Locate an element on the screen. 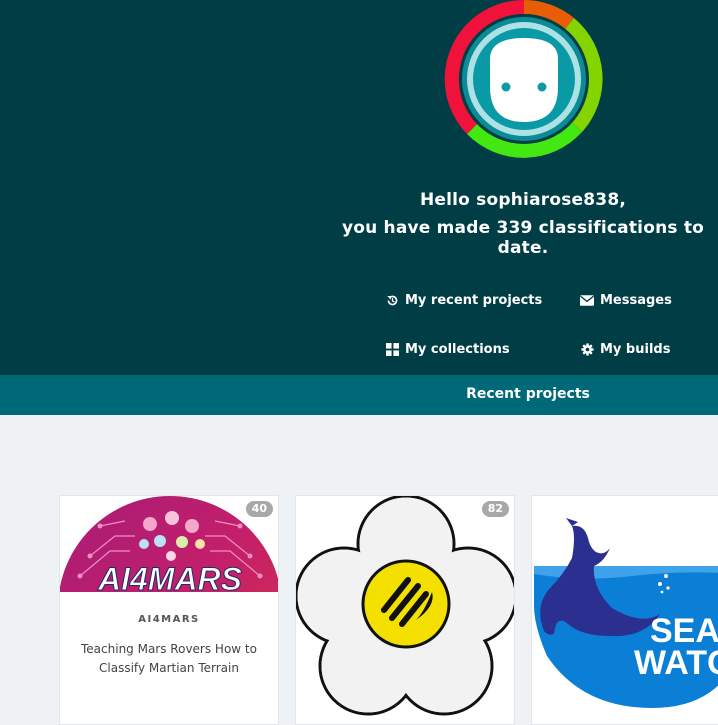 The width and height of the screenshot is (718, 725). gear-icon is located at coordinates (587, 349).